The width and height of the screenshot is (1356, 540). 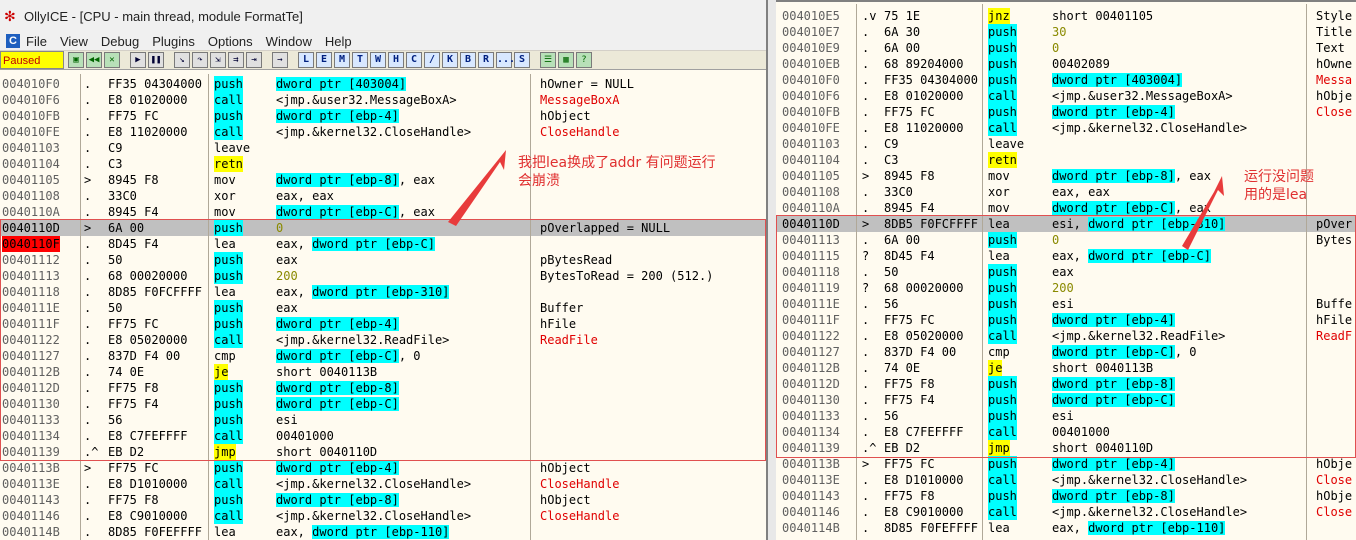 What do you see at coordinates (1066, 16) in the screenshot?
I see `disasm-row: 004010E5 .v 75 1E jnz short 00401105 Style` at bounding box center [1066, 16].